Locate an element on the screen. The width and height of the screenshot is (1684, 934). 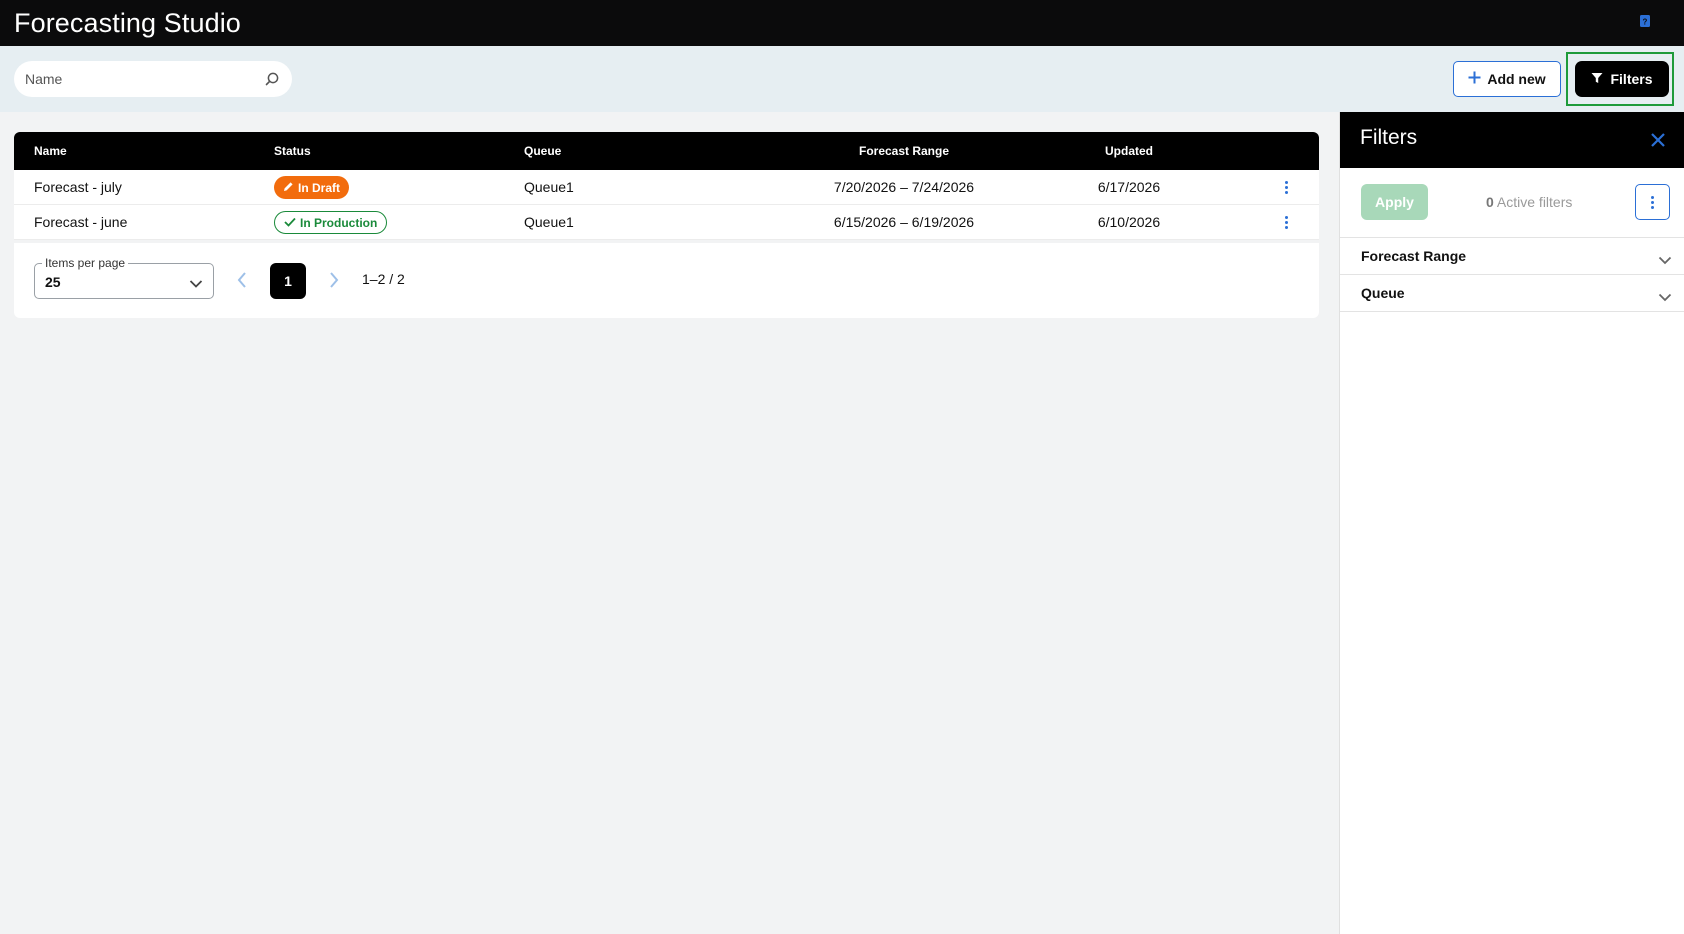
pagination-bar: Items per page 25 1 1–2 / 2 is located at coordinates (666, 280).